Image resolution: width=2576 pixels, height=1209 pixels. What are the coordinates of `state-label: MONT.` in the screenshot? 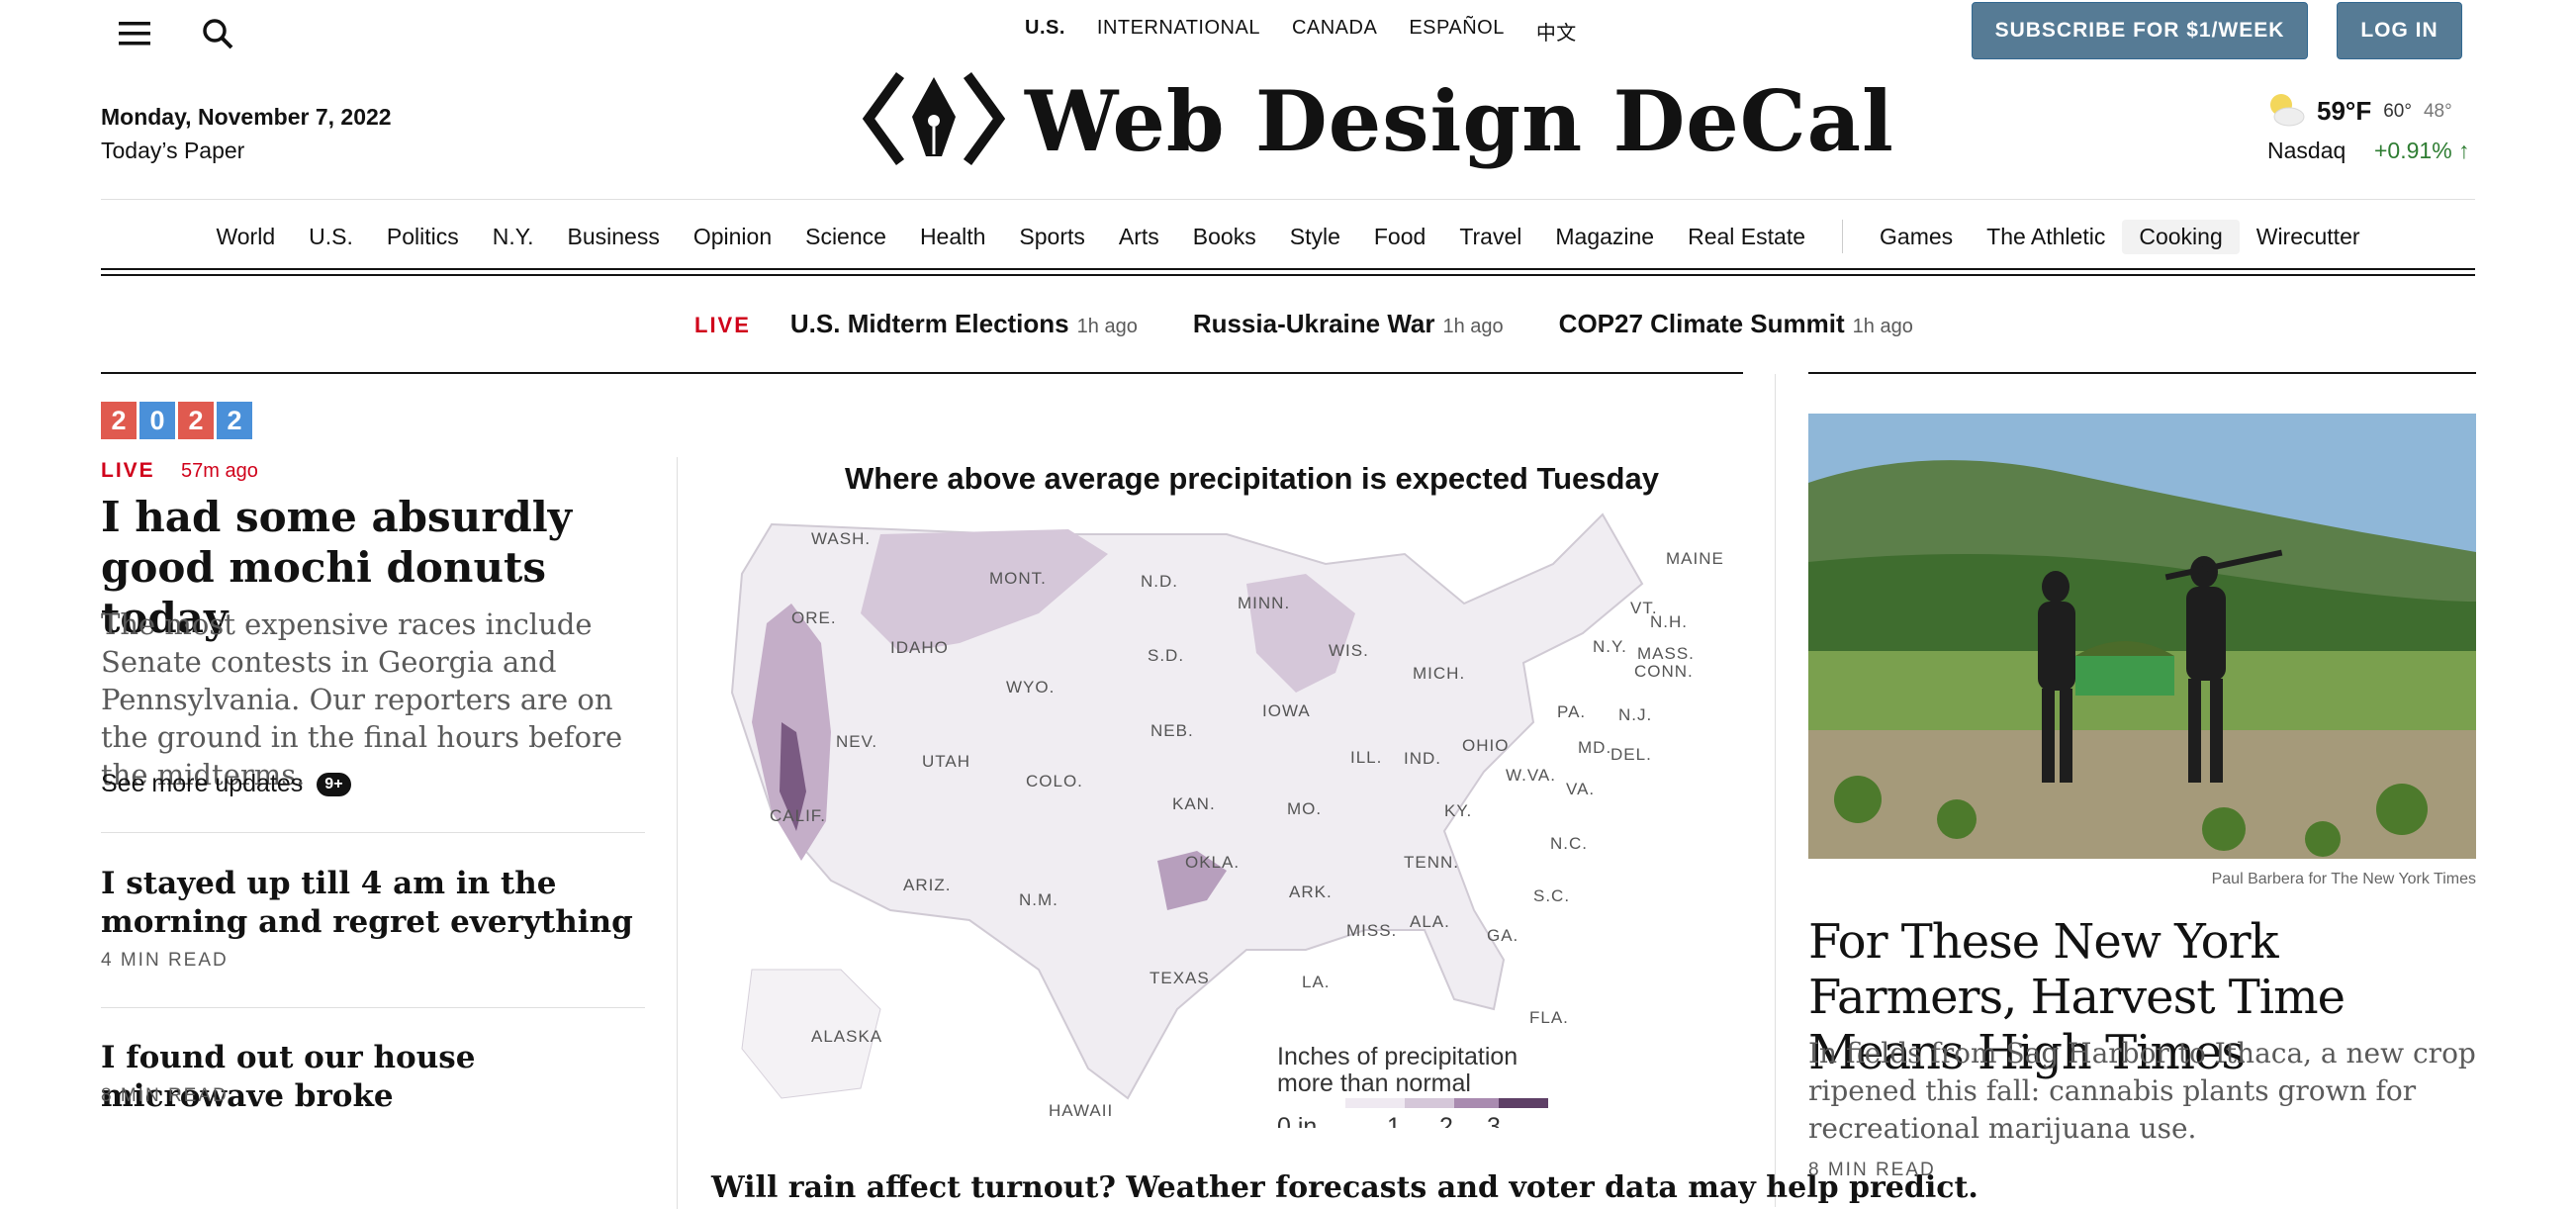 It's located at (1018, 578).